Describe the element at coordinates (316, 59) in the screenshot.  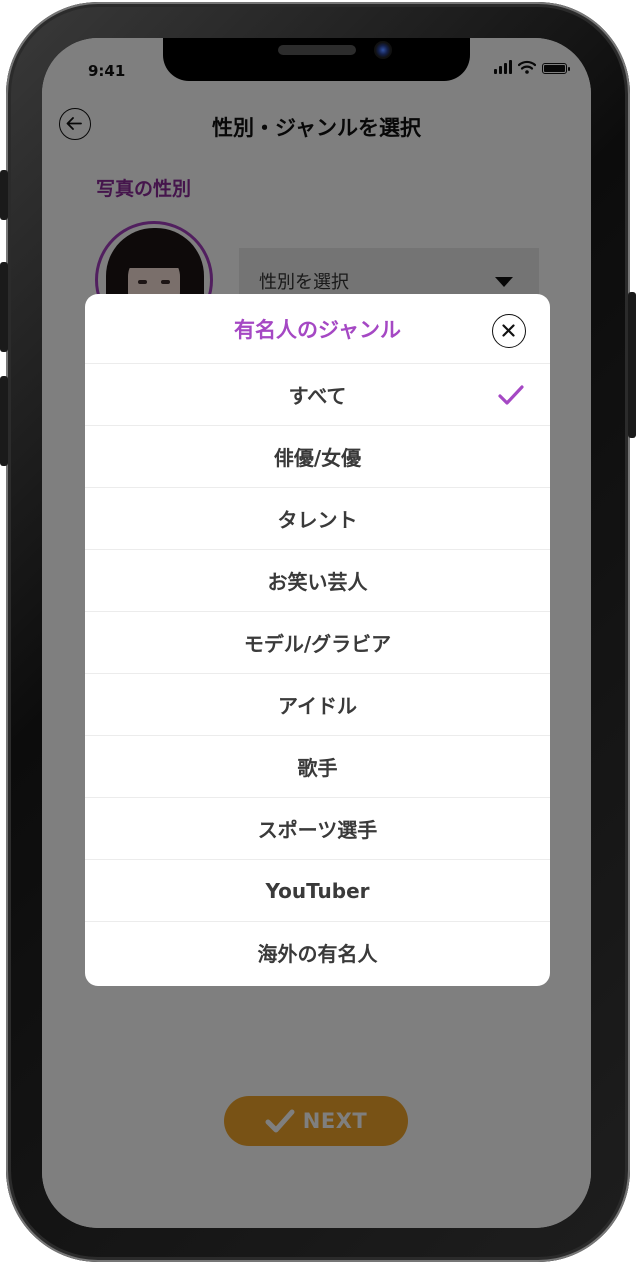
I see `notch` at that location.